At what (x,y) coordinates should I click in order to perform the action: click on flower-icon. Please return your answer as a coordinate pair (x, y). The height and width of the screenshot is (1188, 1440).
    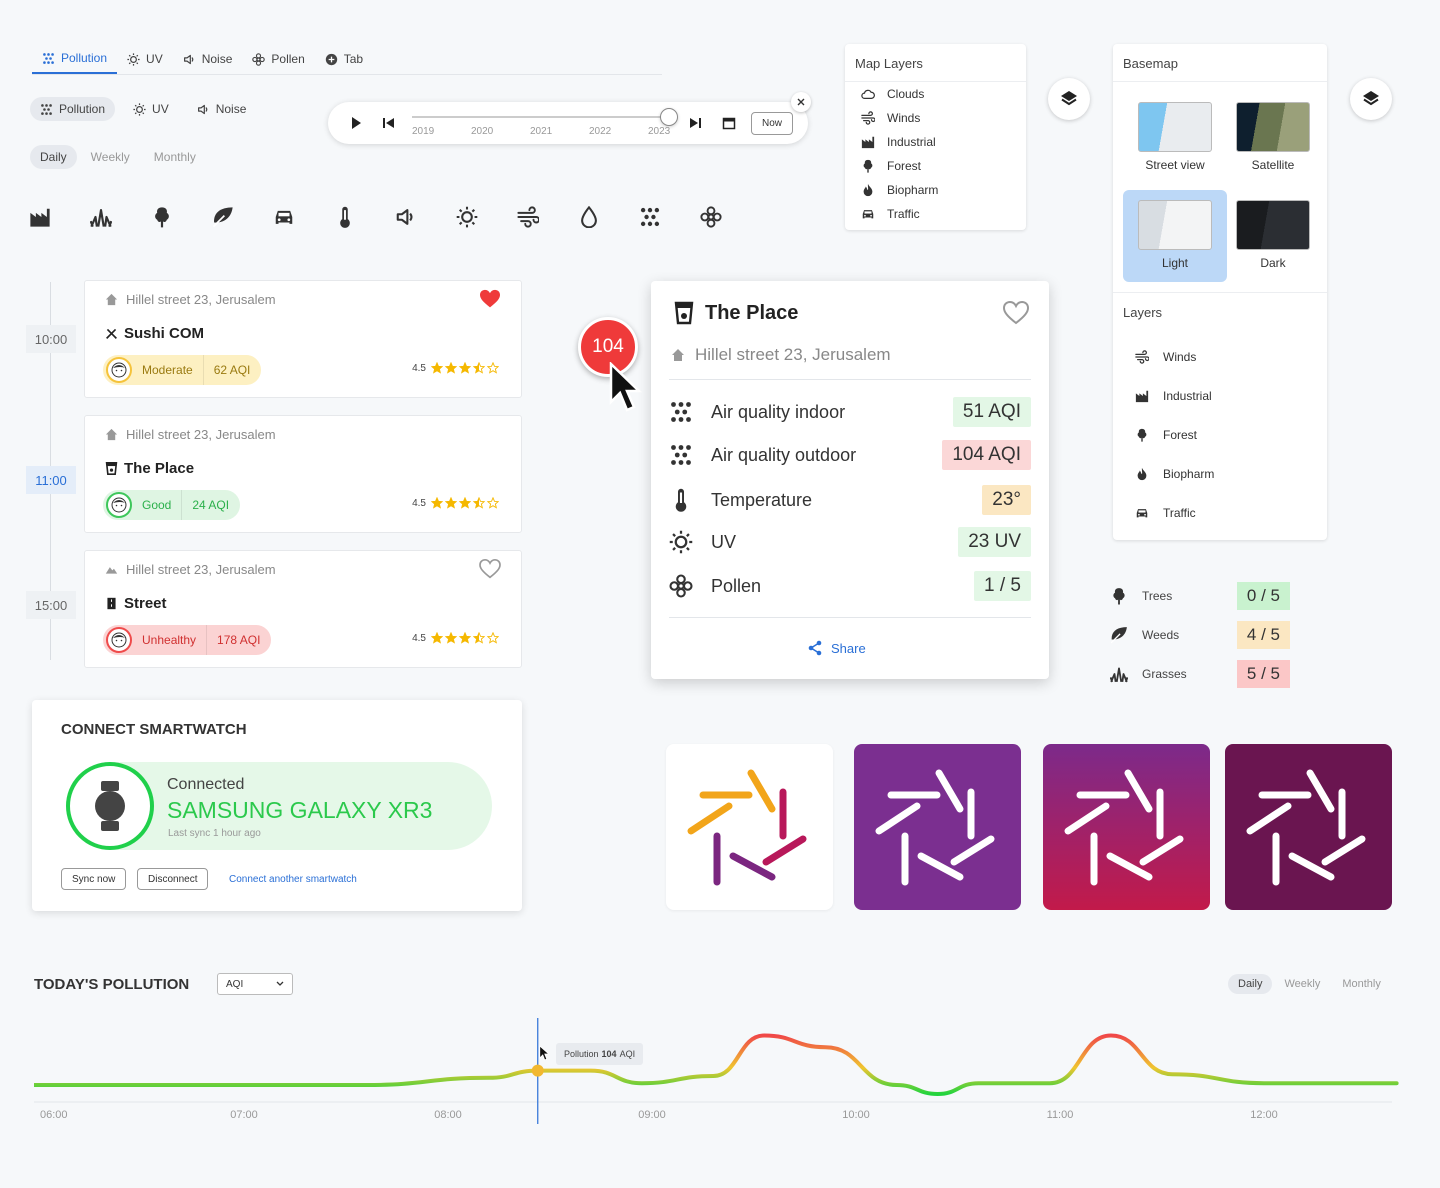
    Looking at the image, I should click on (711, 217).